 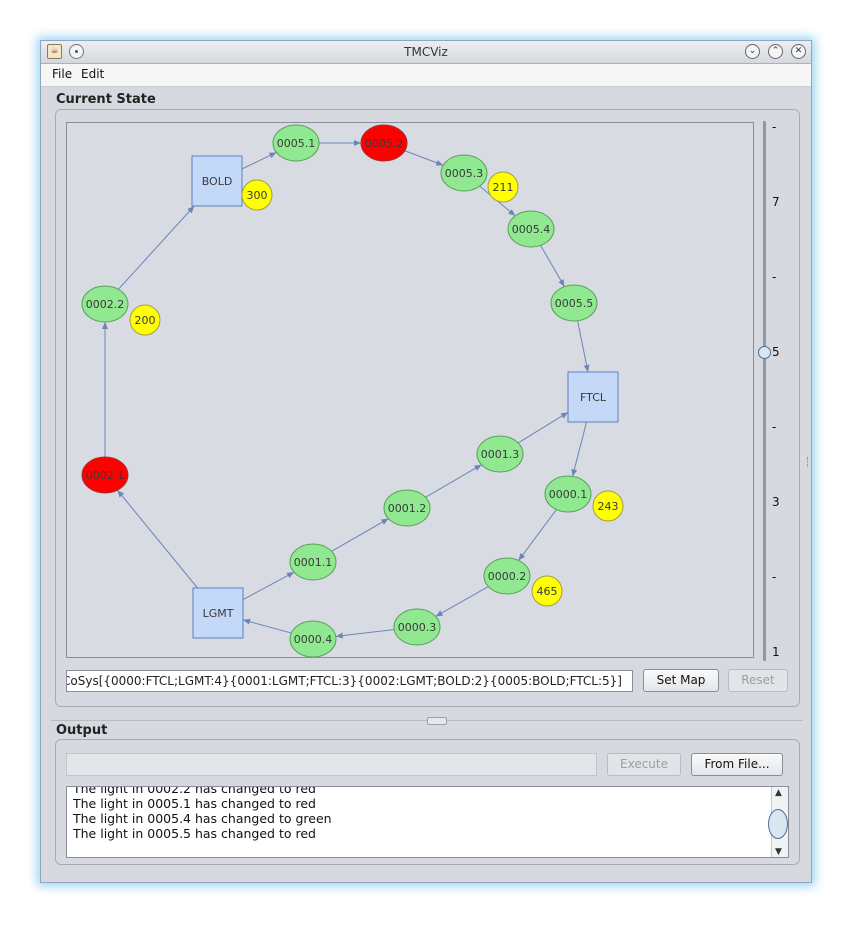 I want to click on hub-node-label: FTCL, so click(x=593, y=397).